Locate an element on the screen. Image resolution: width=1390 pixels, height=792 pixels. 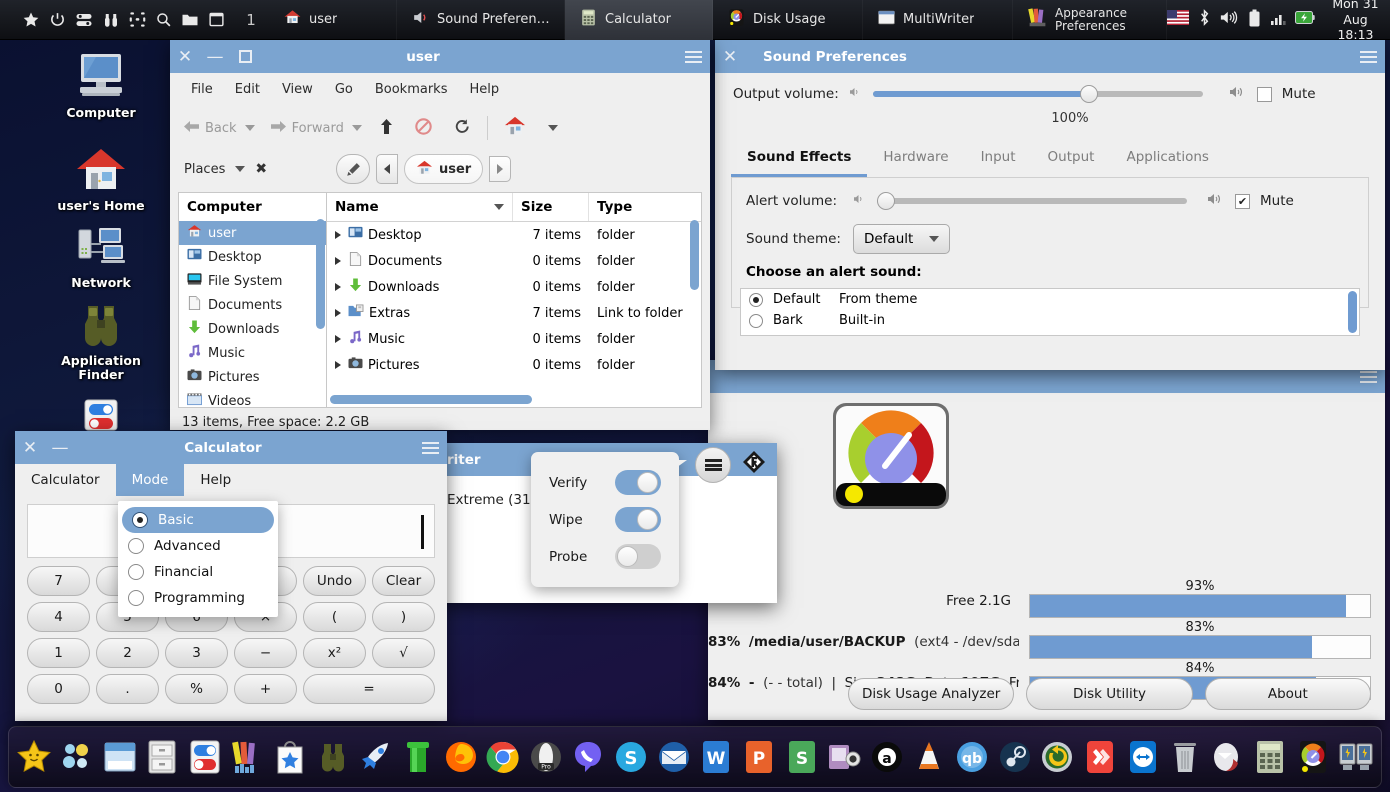
key-equals: = is located at coordinates (369, 689).